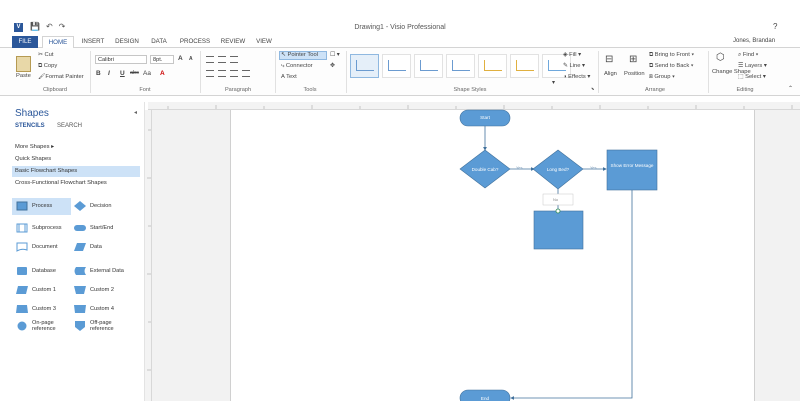  What do you see at coordinates (485, 398) in the screenshot?
I see `end-label: End` at bounding box center [485, 398].